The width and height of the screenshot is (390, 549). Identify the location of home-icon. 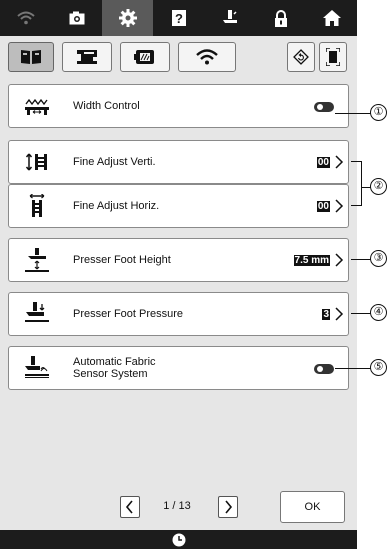
(331, 18).